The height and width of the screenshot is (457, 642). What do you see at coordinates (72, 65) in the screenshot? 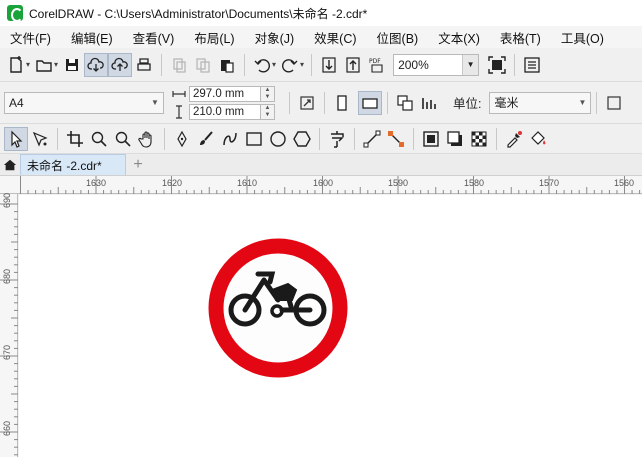
I see `save-icon` at bounding box center [72, 65].